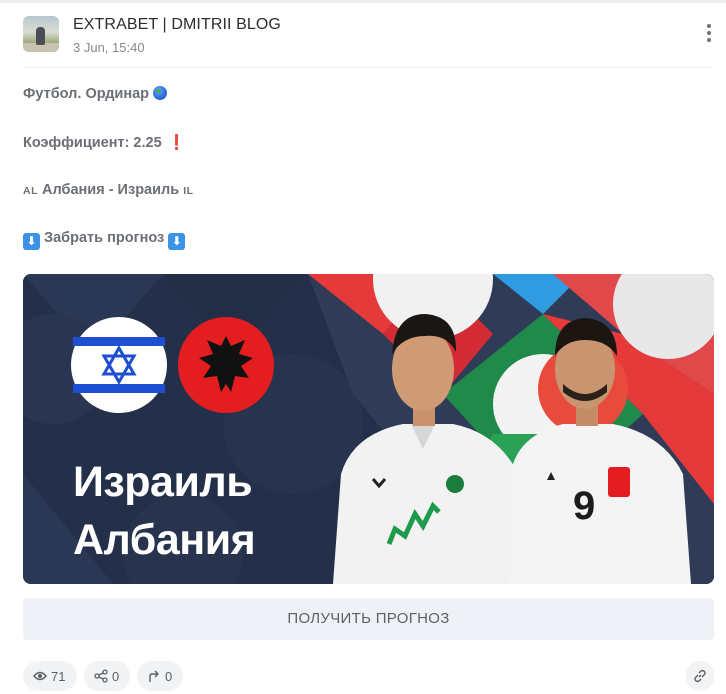 The height and width of the screenshot is (694, 726). I want to click on post-text-coefficient: Коэффициент: 2.25 ❗, so click(104, 142).